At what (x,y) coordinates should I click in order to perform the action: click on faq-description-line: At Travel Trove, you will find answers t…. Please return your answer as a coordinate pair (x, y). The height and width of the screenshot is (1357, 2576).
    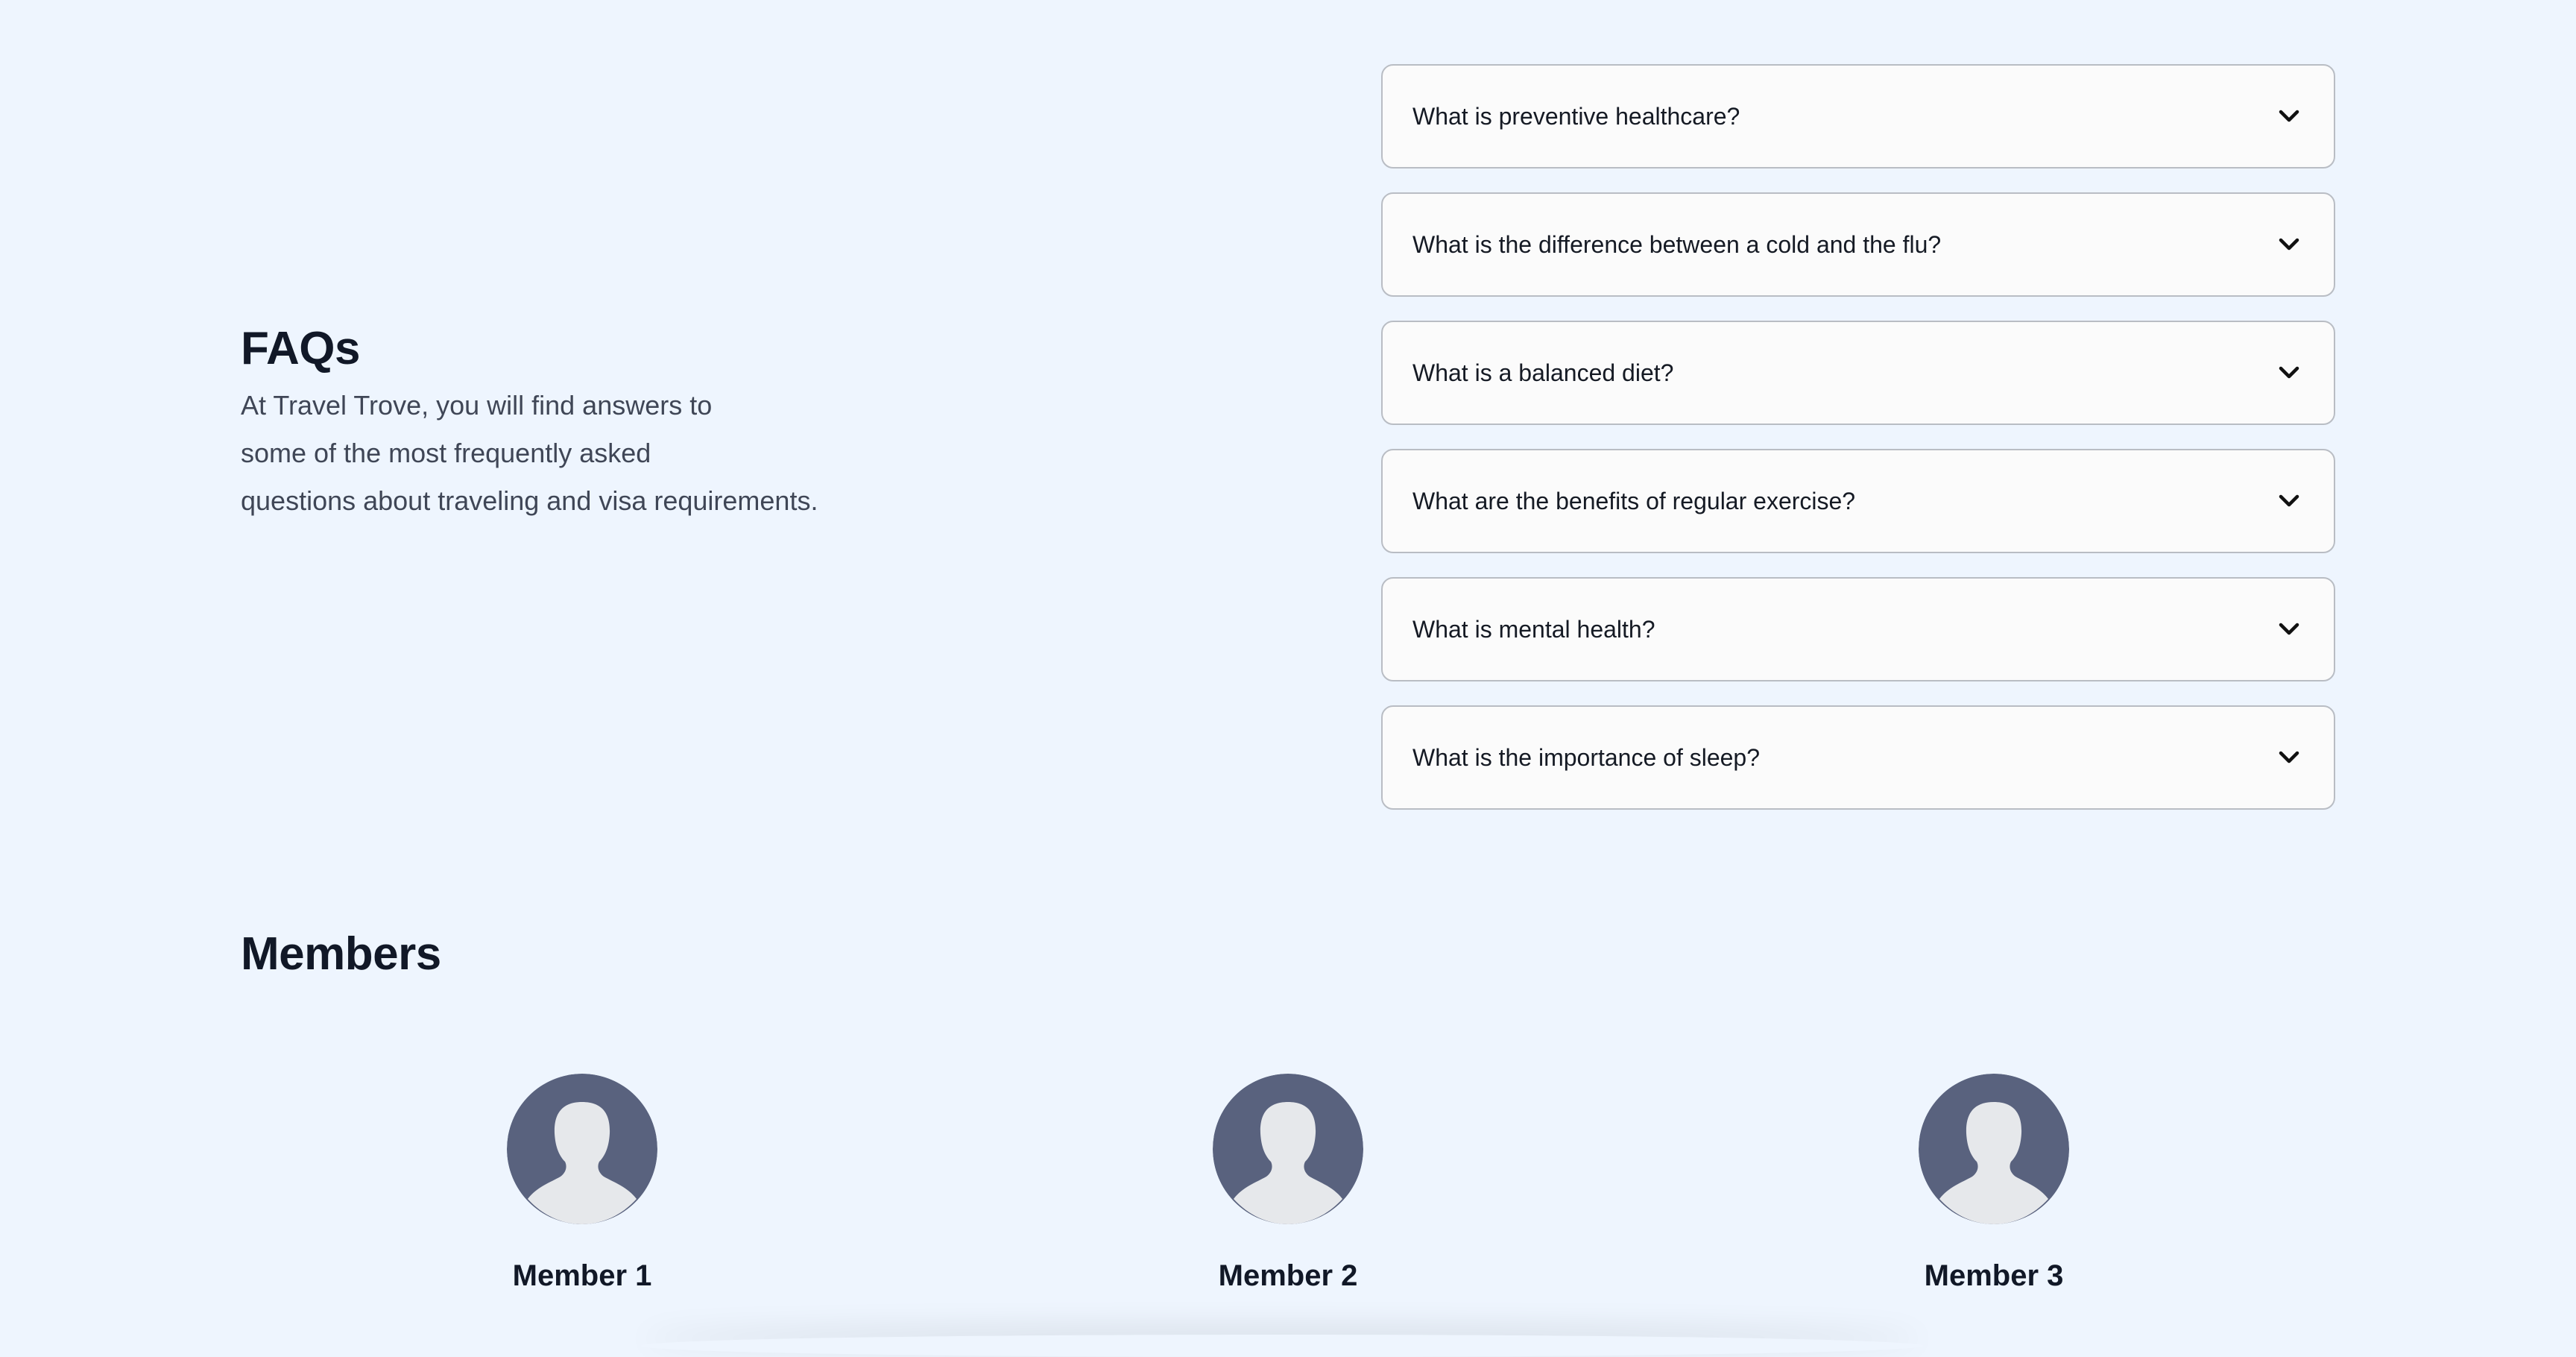
    Looking at the image, I should click on (477, 405).